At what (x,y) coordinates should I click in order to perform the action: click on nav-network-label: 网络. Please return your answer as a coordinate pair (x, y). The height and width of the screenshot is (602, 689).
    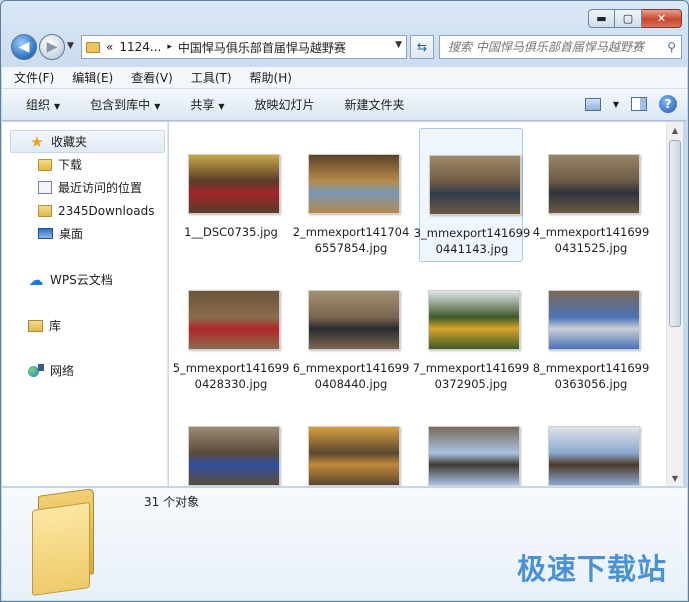
    Looking at the image, I should click on (62, 371).